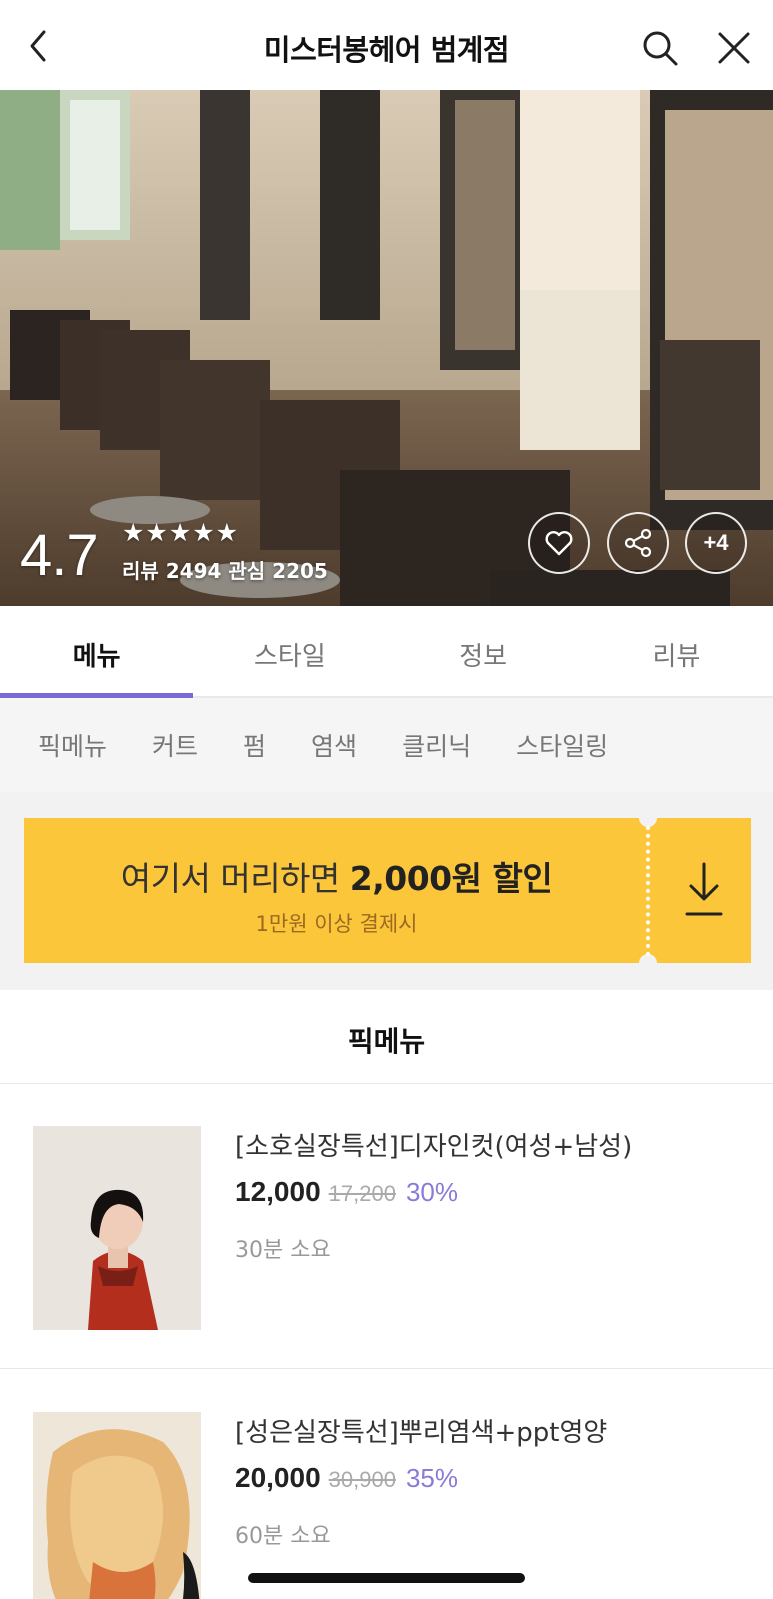 The image size is (773, 1599). I want to click on search-icon, so click(660, 48).